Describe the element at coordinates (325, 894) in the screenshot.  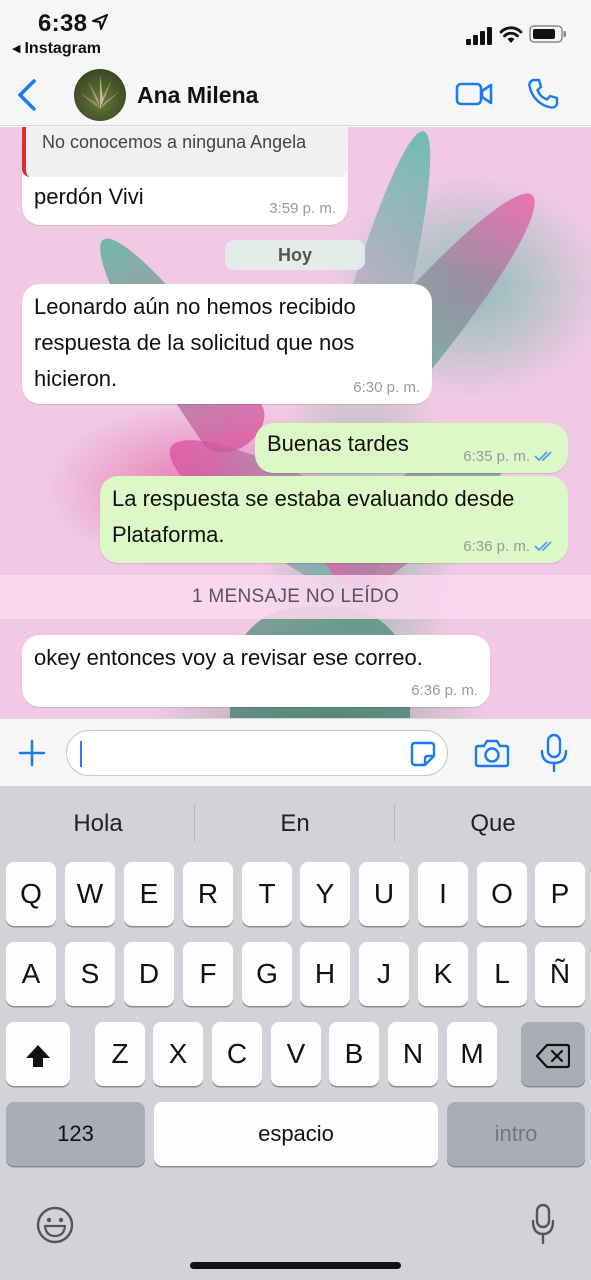
I see `key-y: Y` at that location.